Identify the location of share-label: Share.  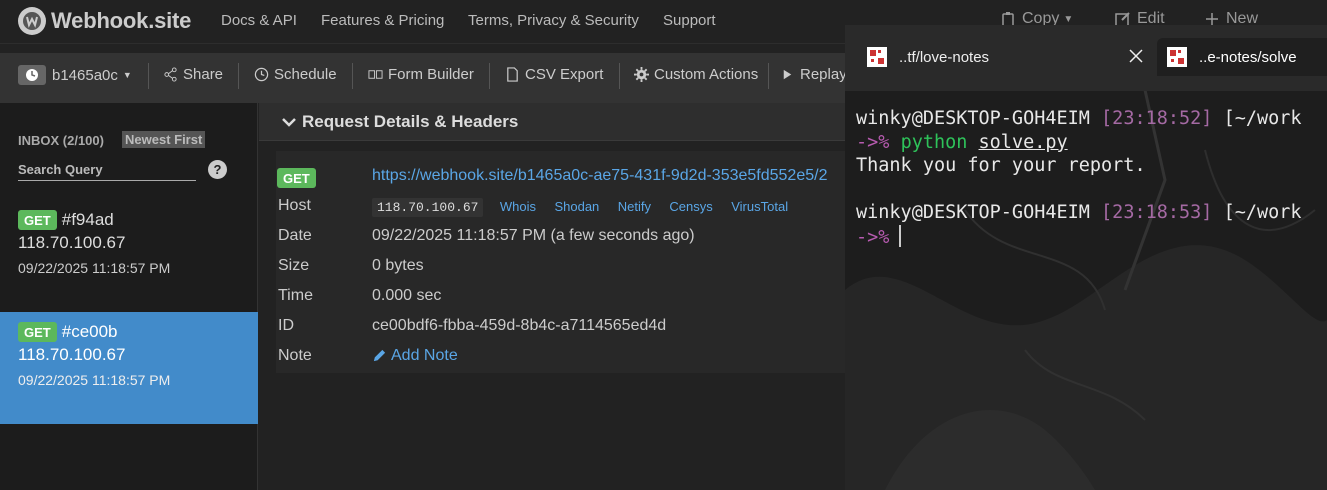
(203, 74).